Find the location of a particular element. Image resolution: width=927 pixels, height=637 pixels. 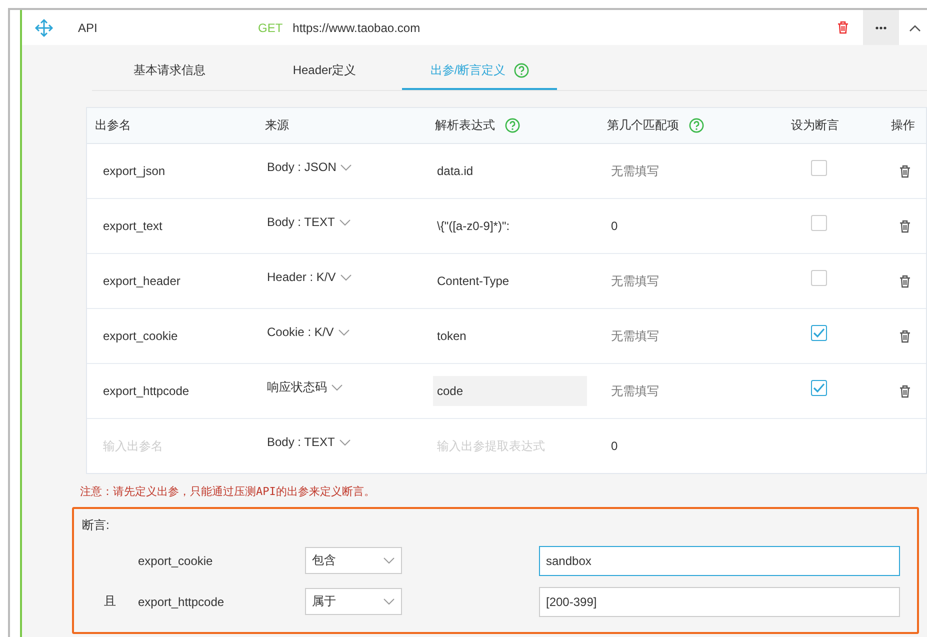

value-input: [200-399] is located at coordinates (719, 601).